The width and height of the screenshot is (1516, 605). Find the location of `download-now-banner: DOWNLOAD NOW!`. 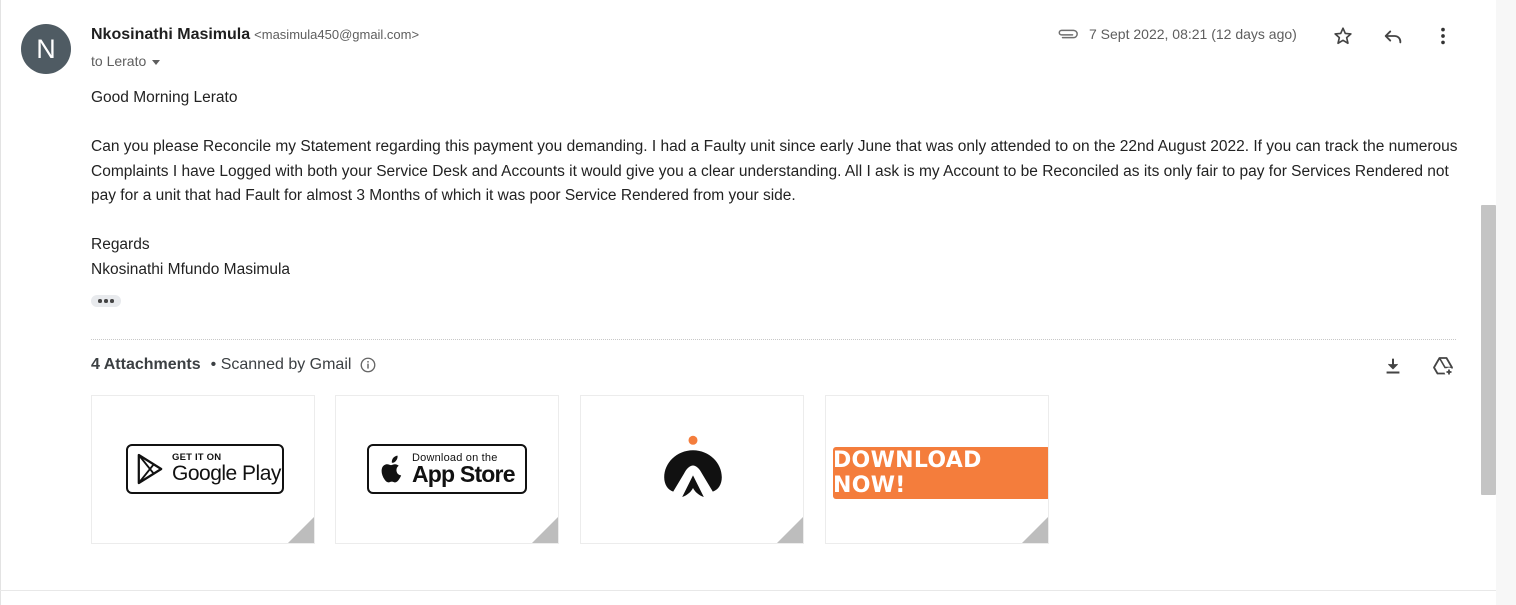

download-now-banner: DOWNLOAD NOW! is located at coordinates (940, 473).